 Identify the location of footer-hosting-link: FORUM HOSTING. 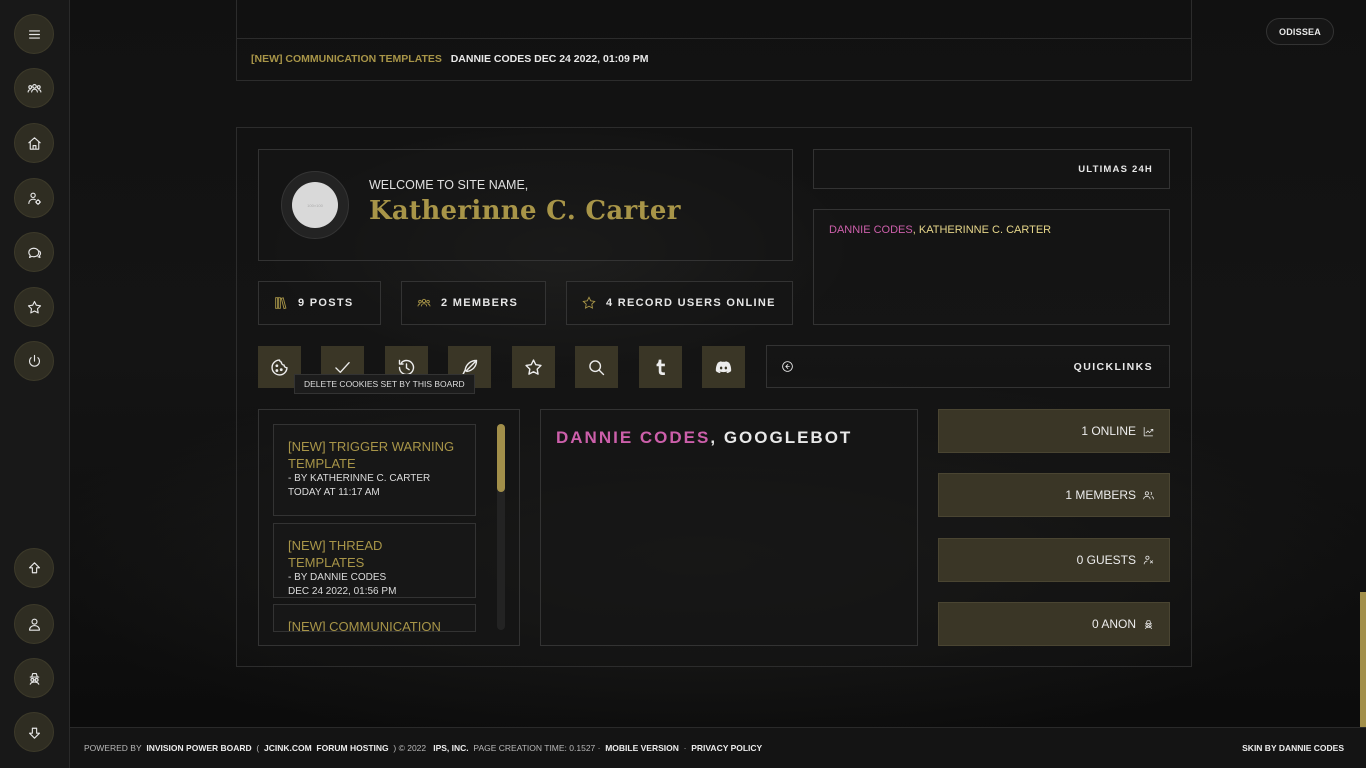
(352, 748).